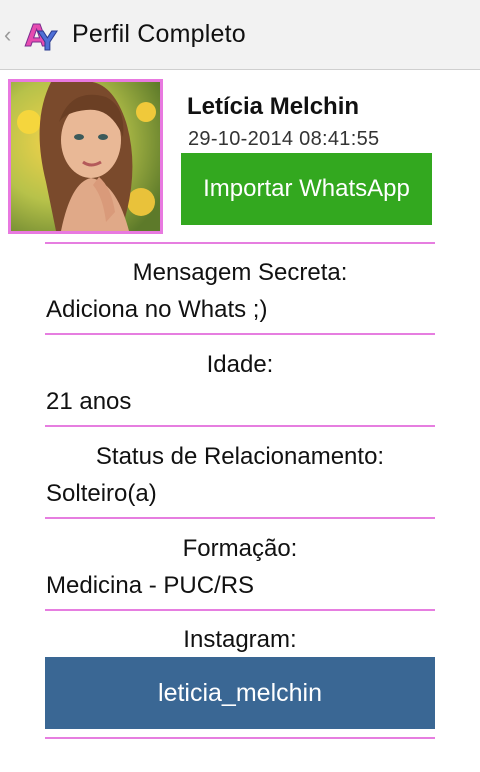 Image resolution: width=480 pixels, height=772 pixels. Describe the element at coordinates (11, 34) in the screenshot. I see `chevron-left-icon: ‹` at that location.